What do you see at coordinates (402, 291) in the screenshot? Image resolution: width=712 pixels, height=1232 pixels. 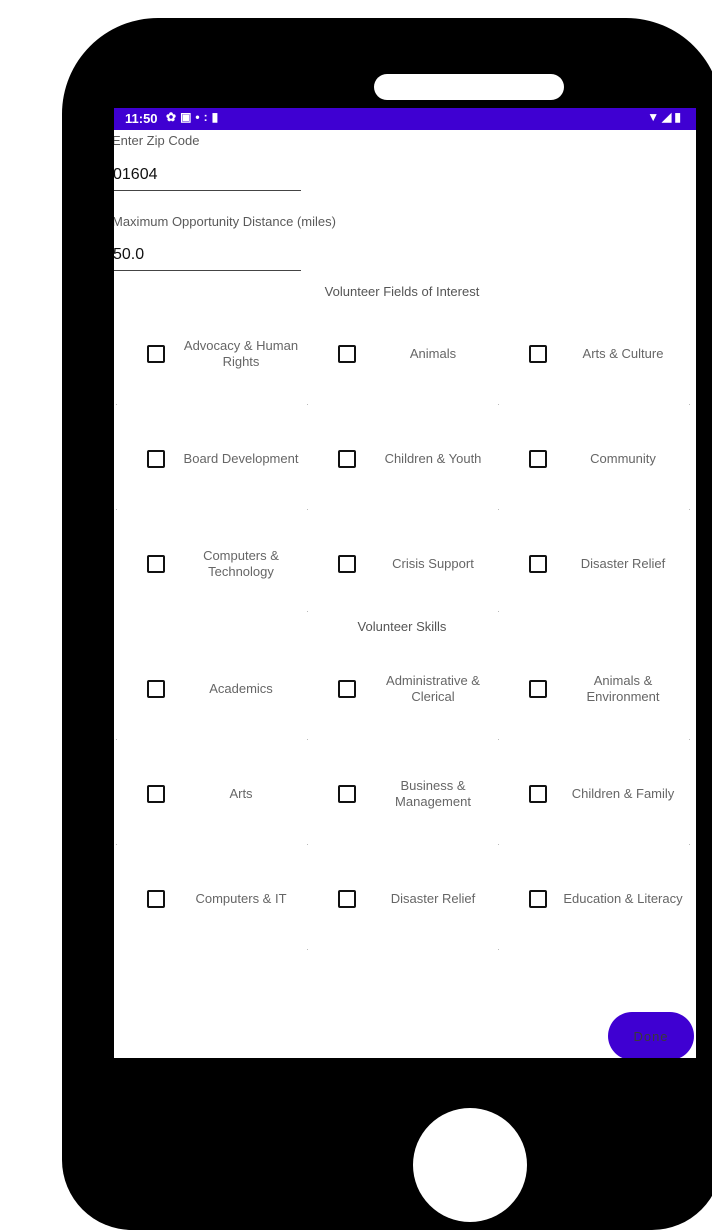 I see `fields-title: Volunteer Fields of Interest` at bounding box center [402, 291].